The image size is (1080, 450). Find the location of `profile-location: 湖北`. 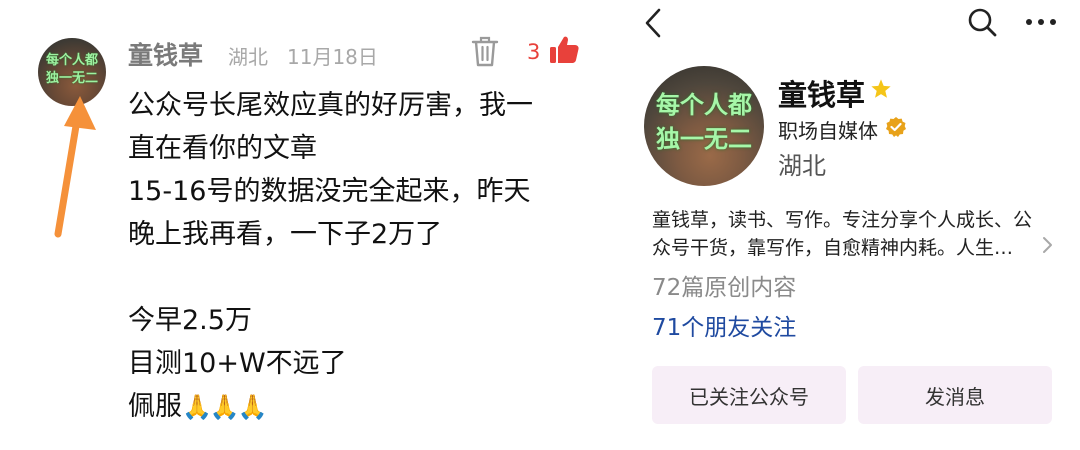

profile-location: 湖北 is located at coordinates (802, 166).